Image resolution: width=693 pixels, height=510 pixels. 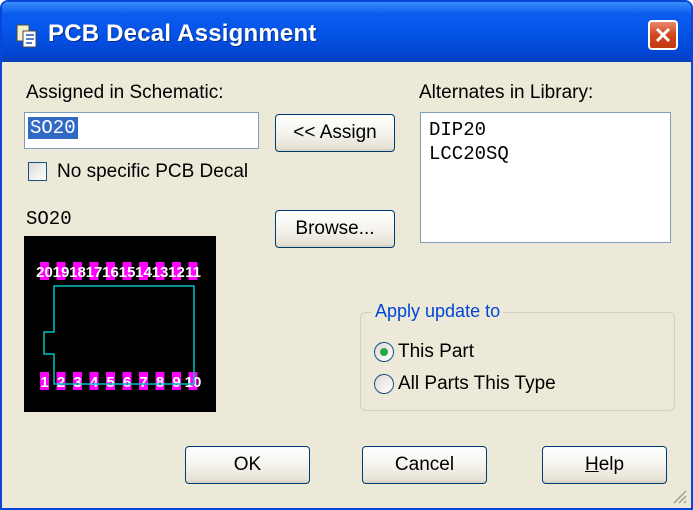 I want to click on pin-label-bottom: 8, so click(x=160, y=382).